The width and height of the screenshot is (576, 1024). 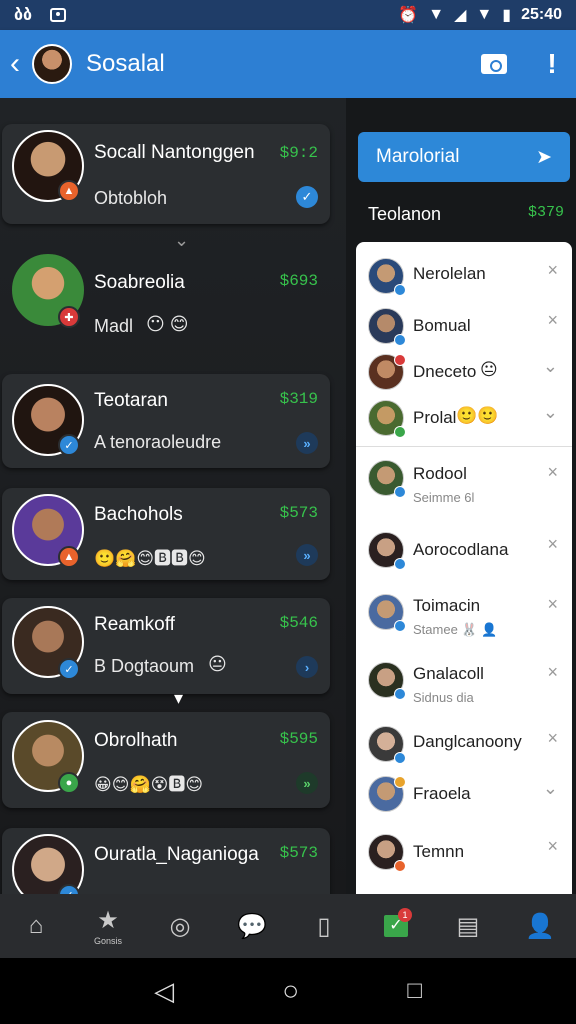 I want to click on divider, so click(x=464, y=446).